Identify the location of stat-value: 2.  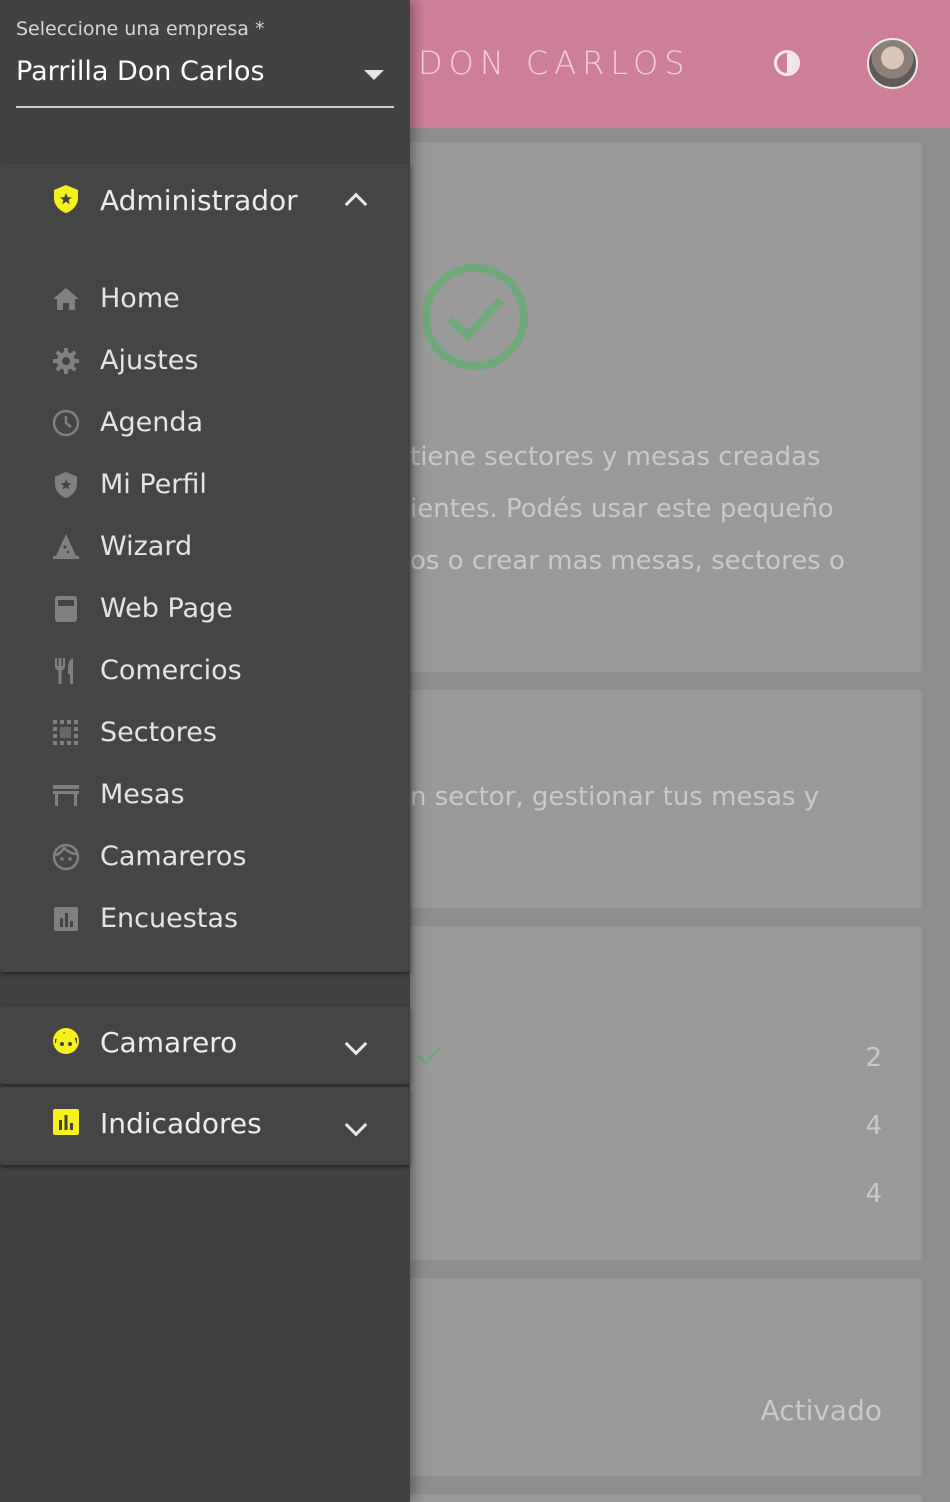
(873, 1058).